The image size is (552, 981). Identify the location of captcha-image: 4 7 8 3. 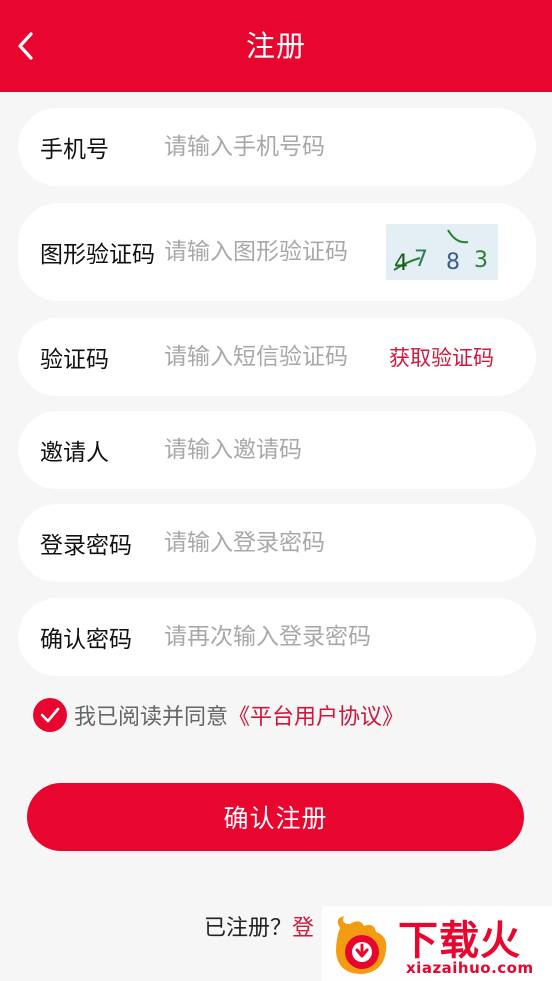
(442, 252).